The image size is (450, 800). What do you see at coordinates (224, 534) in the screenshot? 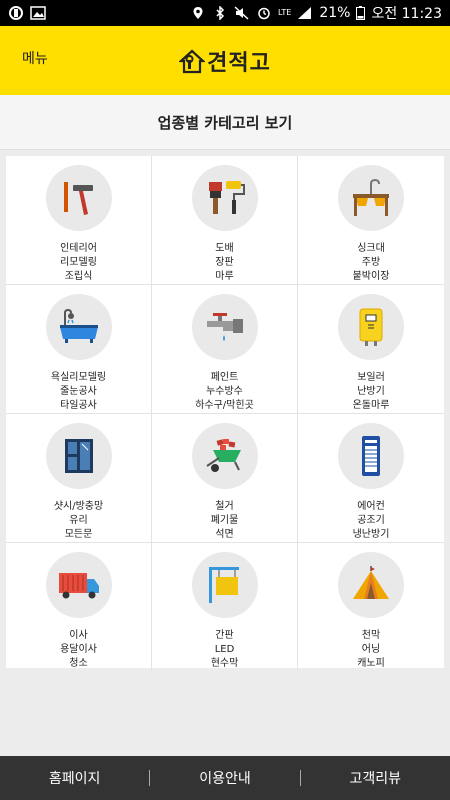
I see `category-label: 석면` at bounding box center [224, 534].